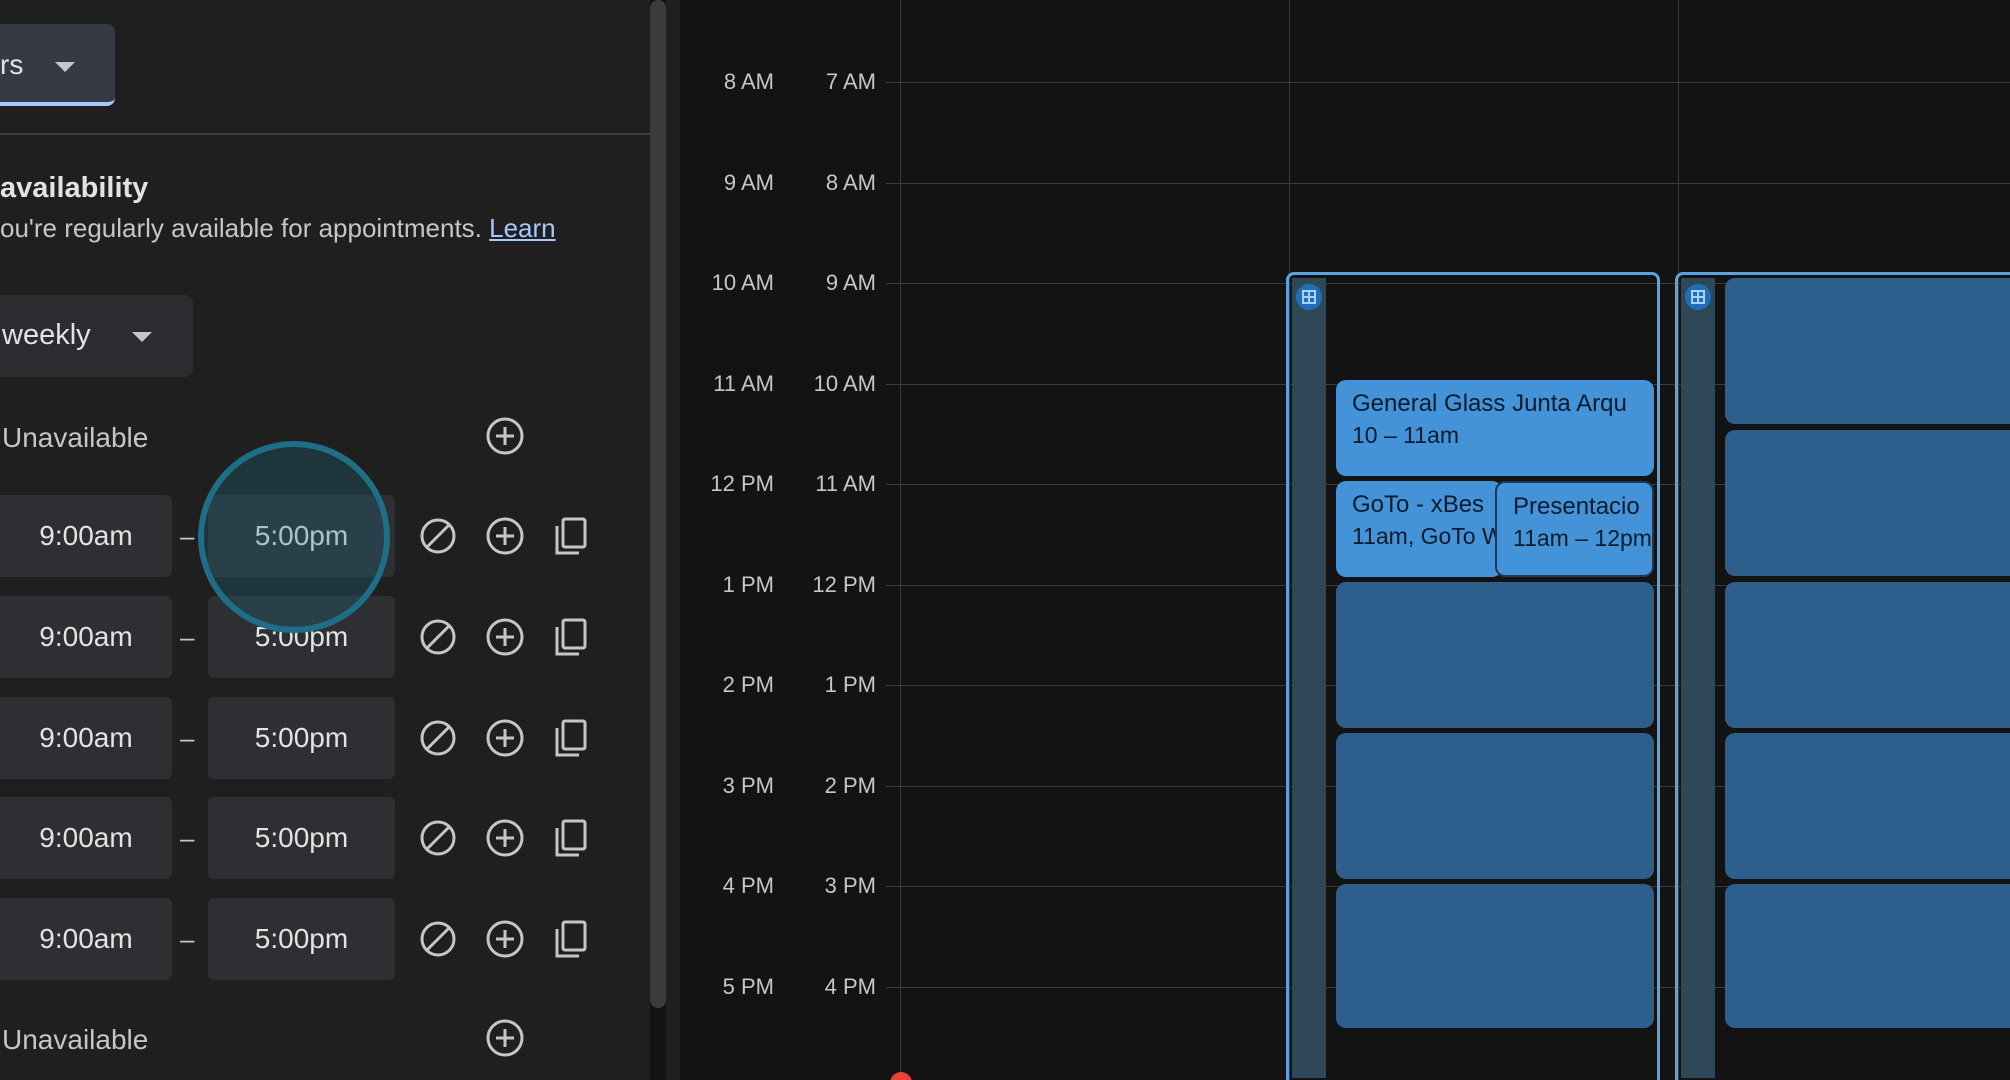  I want to click on secondary-timezone-label: 4 PM, so click(850, 986).